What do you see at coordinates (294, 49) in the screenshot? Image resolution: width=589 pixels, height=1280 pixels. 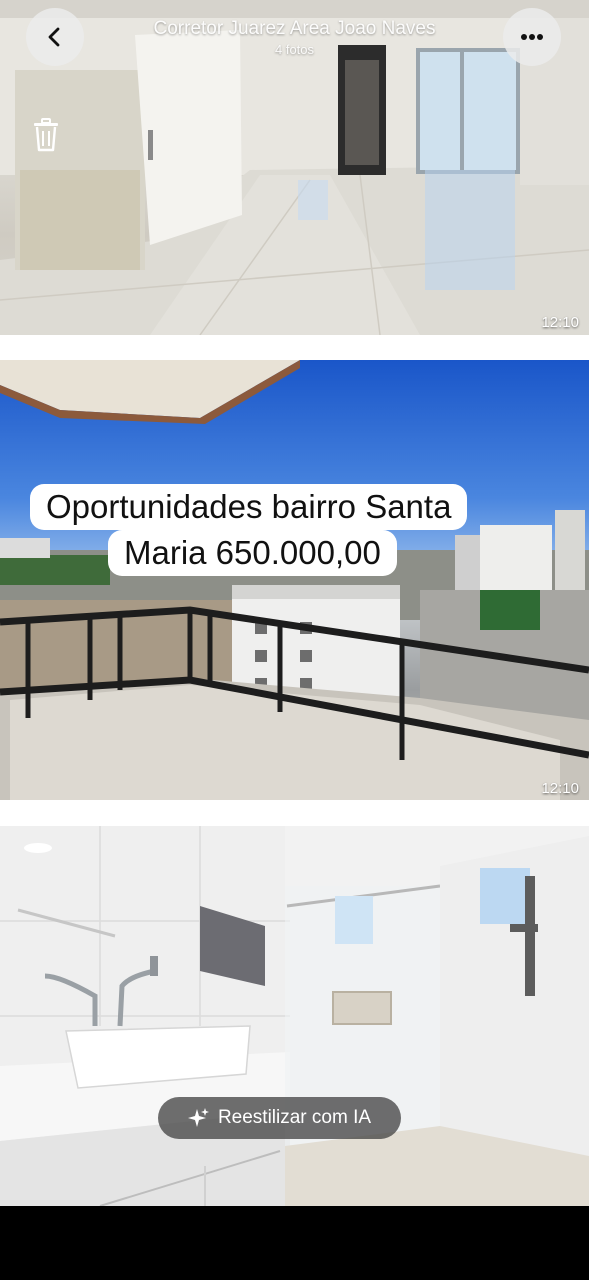 I see `photo-count: 4 fotos` at bounding box center [294, 49].